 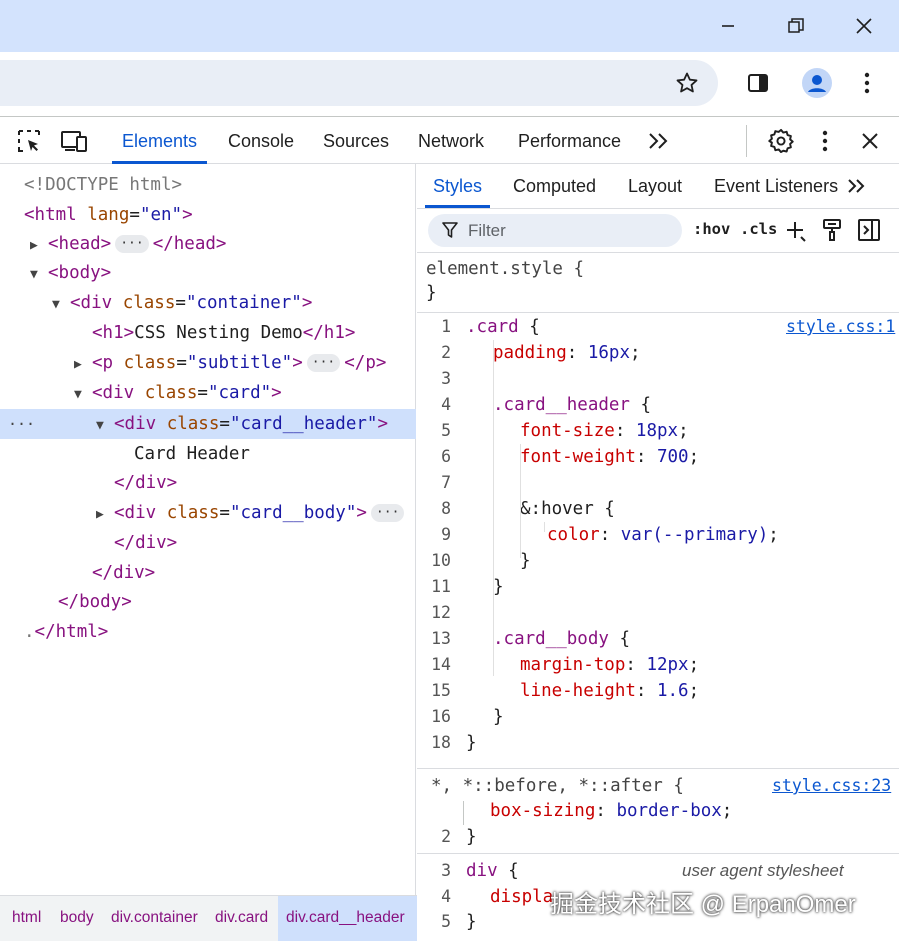 I want to click on breadcrumb-item-container: div.container, so click(x=154, y=918).